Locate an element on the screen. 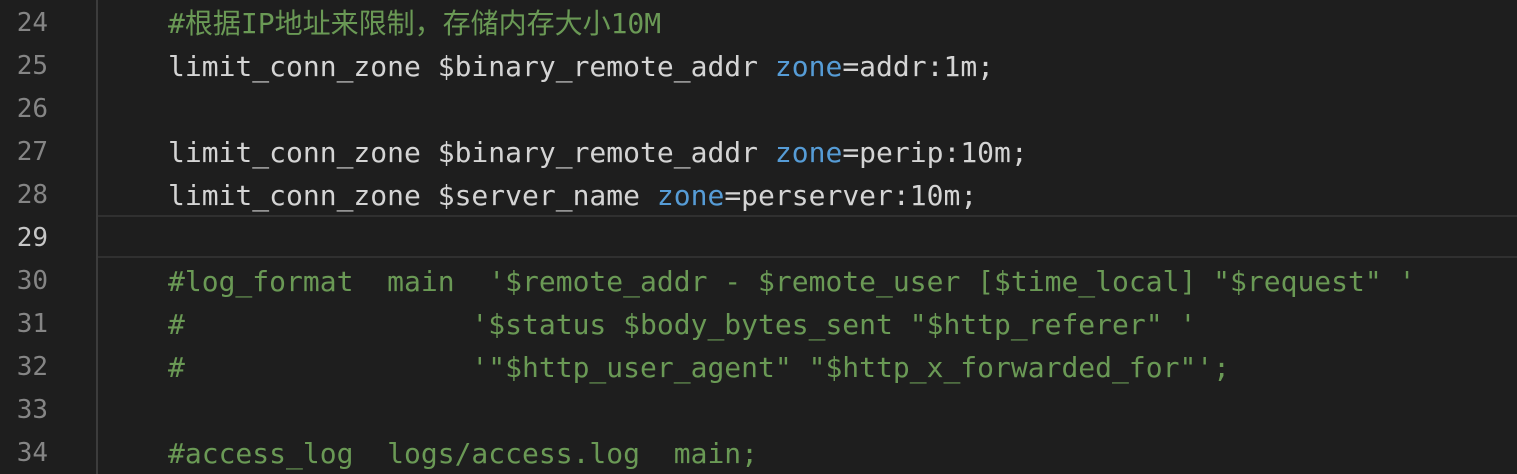 The width and height of the screenshot is (1517, 474). line-content: #access_log logs/access.log main; is located at coordinates (463, 453).